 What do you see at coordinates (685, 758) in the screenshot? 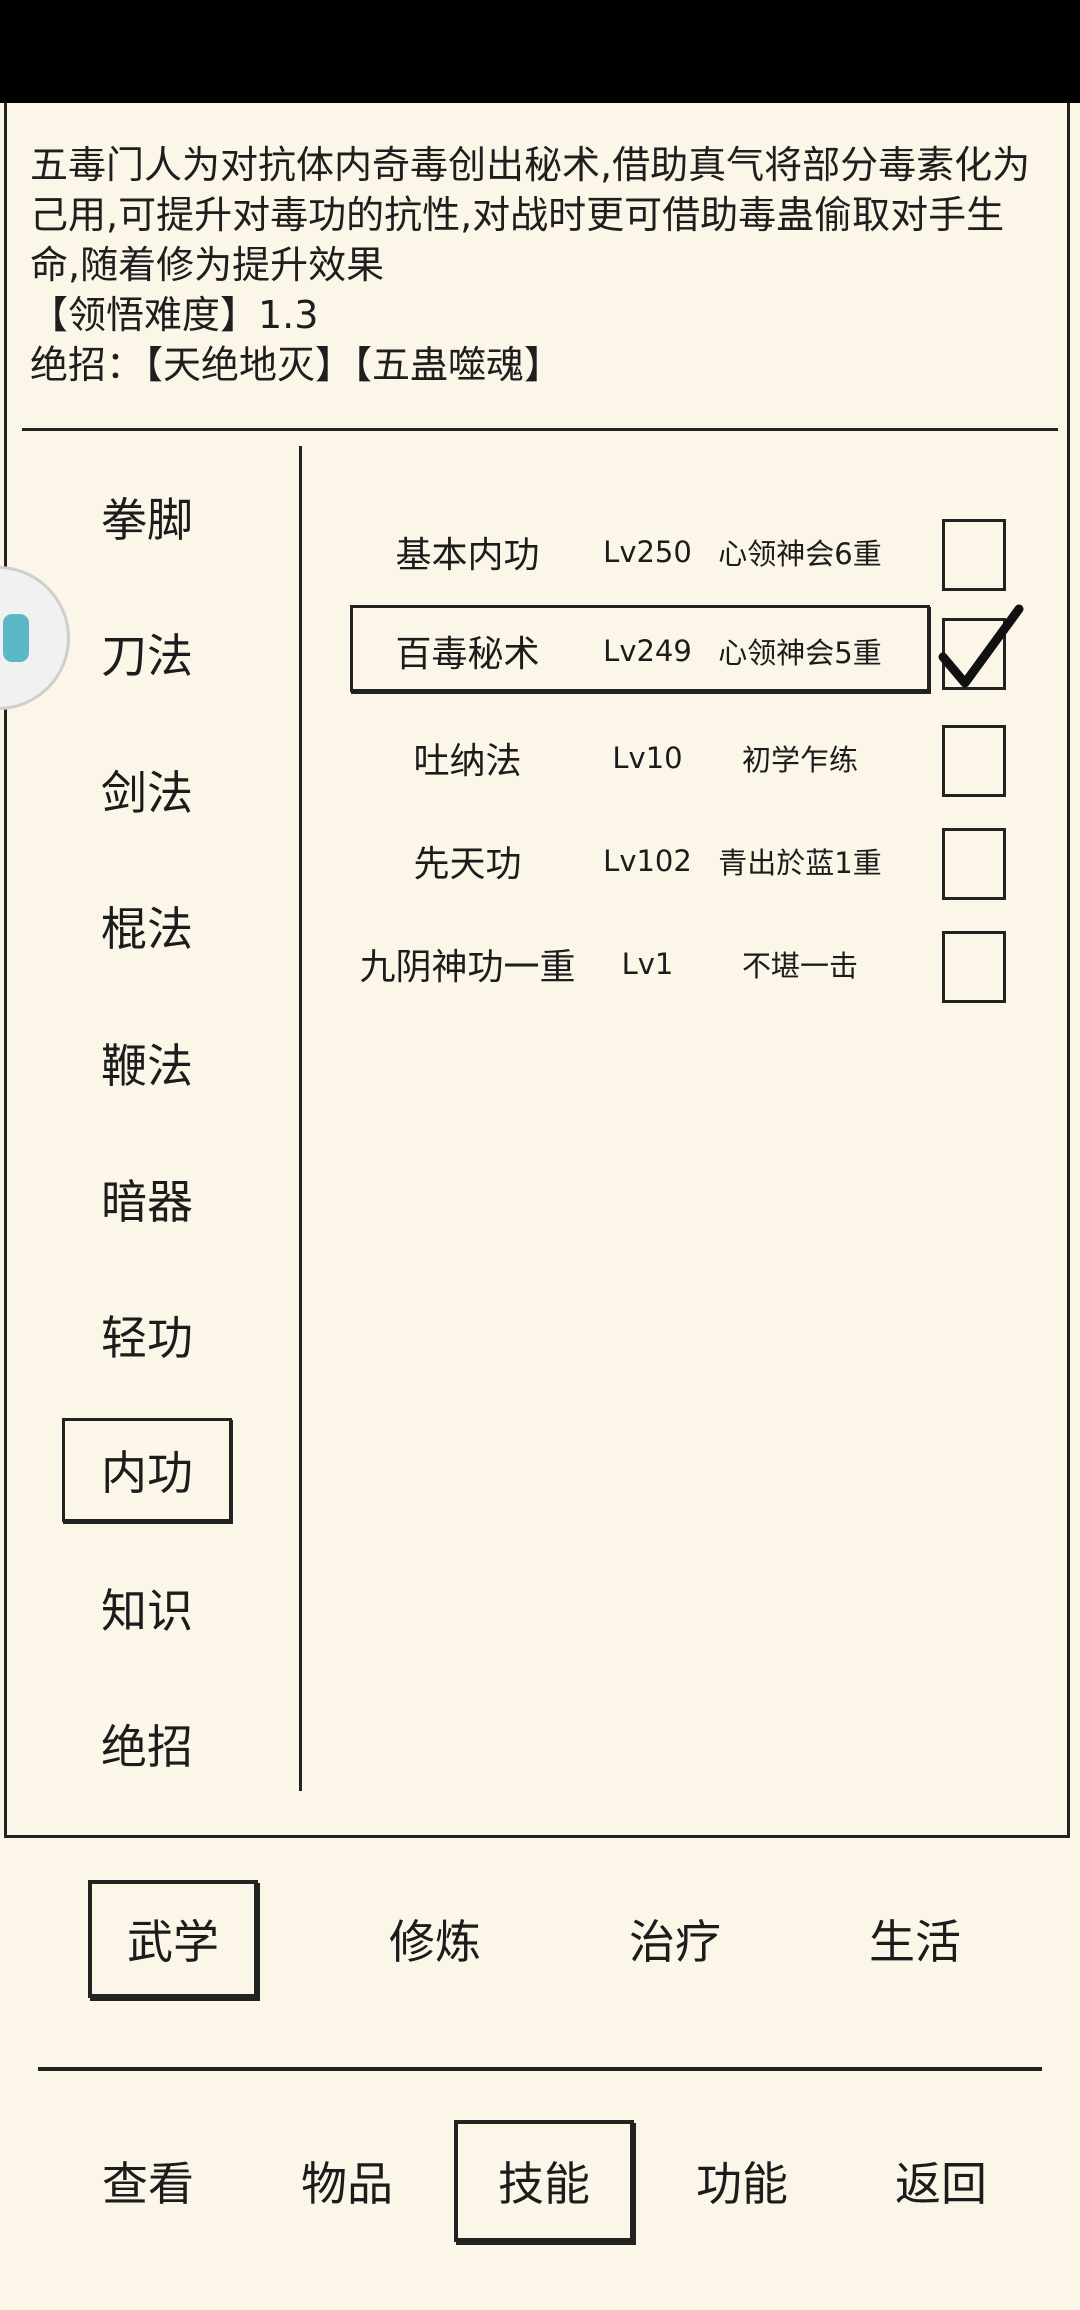
I see `skill-row: 吐纳法 Lv10 初学乍练` at bounding box center [685, 758].